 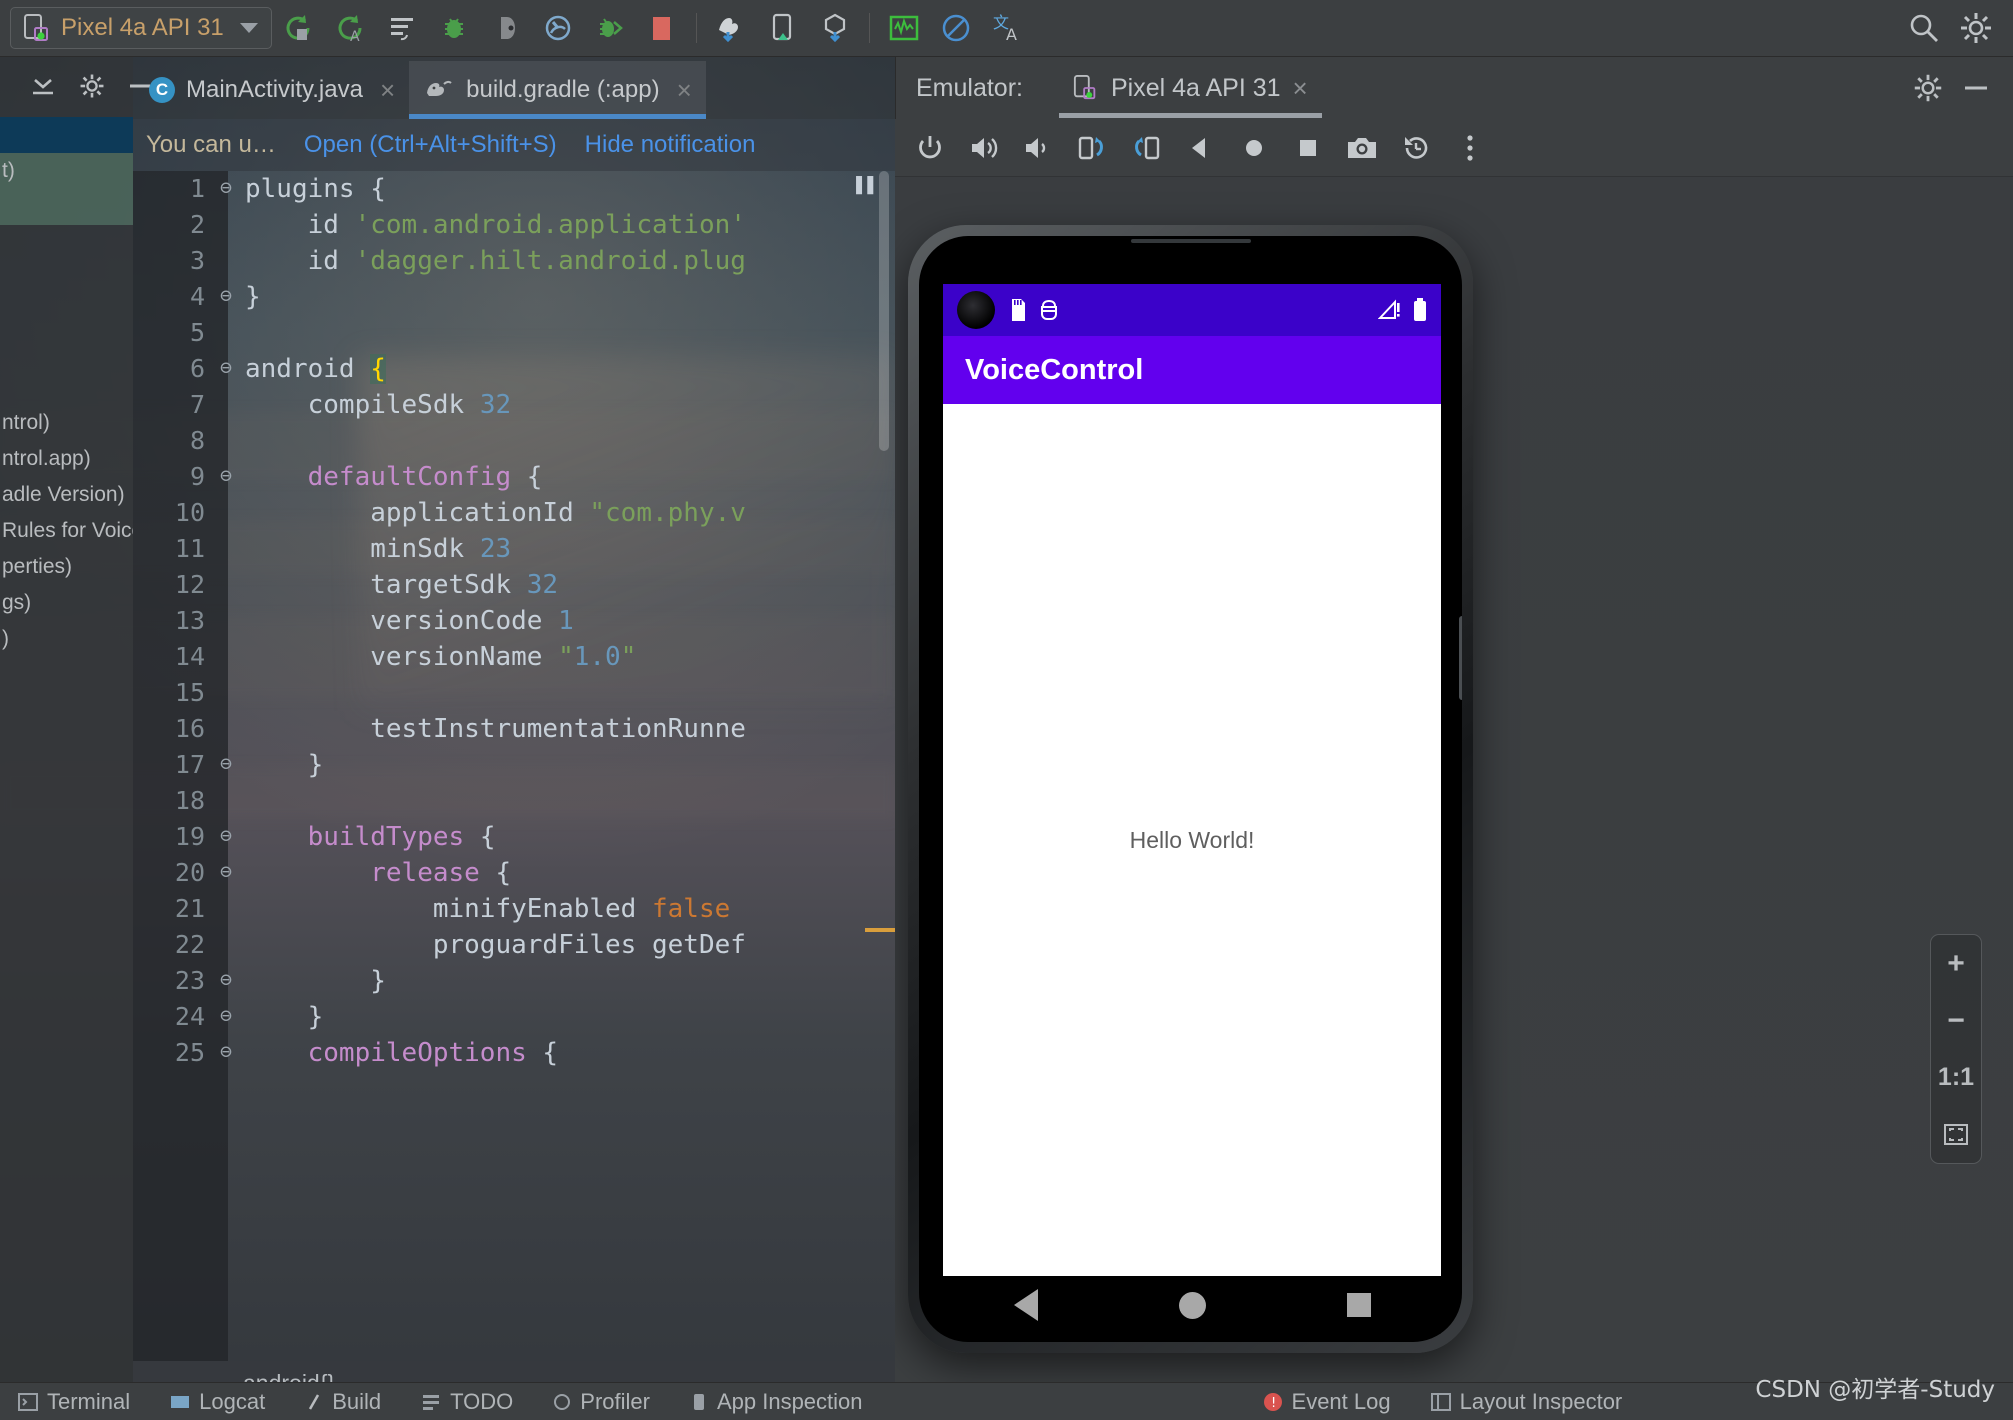 I want to click on volume-up-icon, so click(x=984, y=148).